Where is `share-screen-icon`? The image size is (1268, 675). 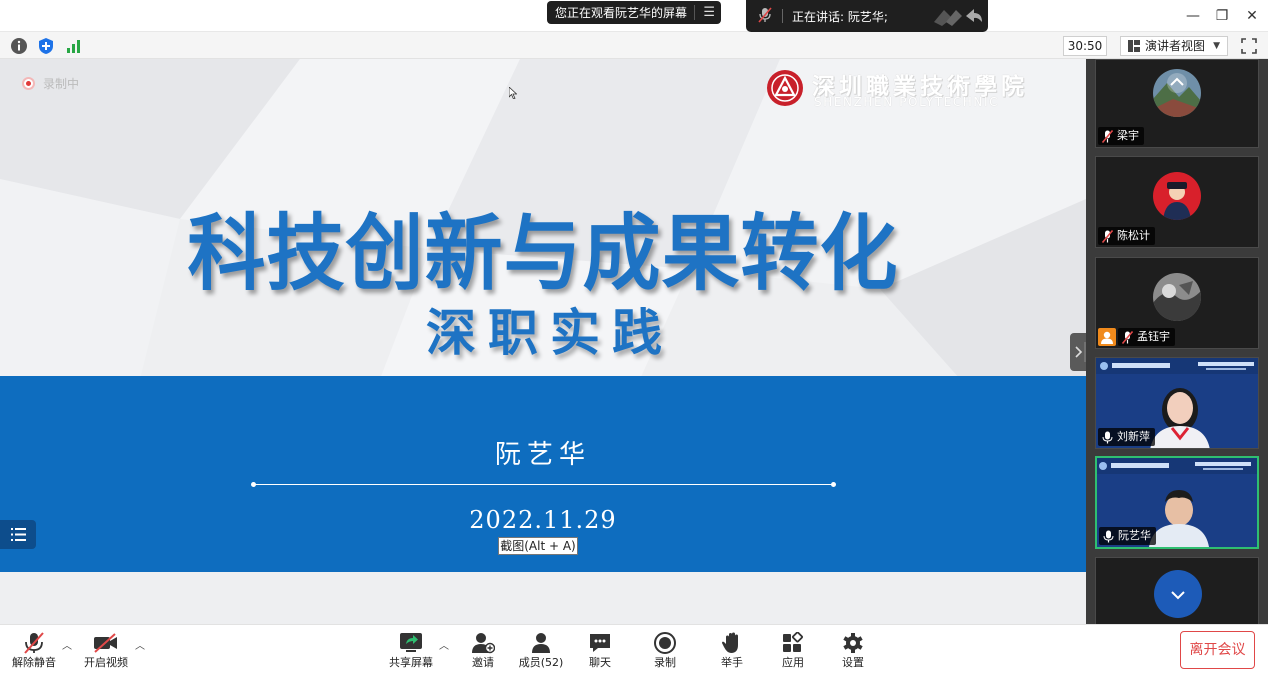 share-screen-icon is located at coordinates (411, 642).